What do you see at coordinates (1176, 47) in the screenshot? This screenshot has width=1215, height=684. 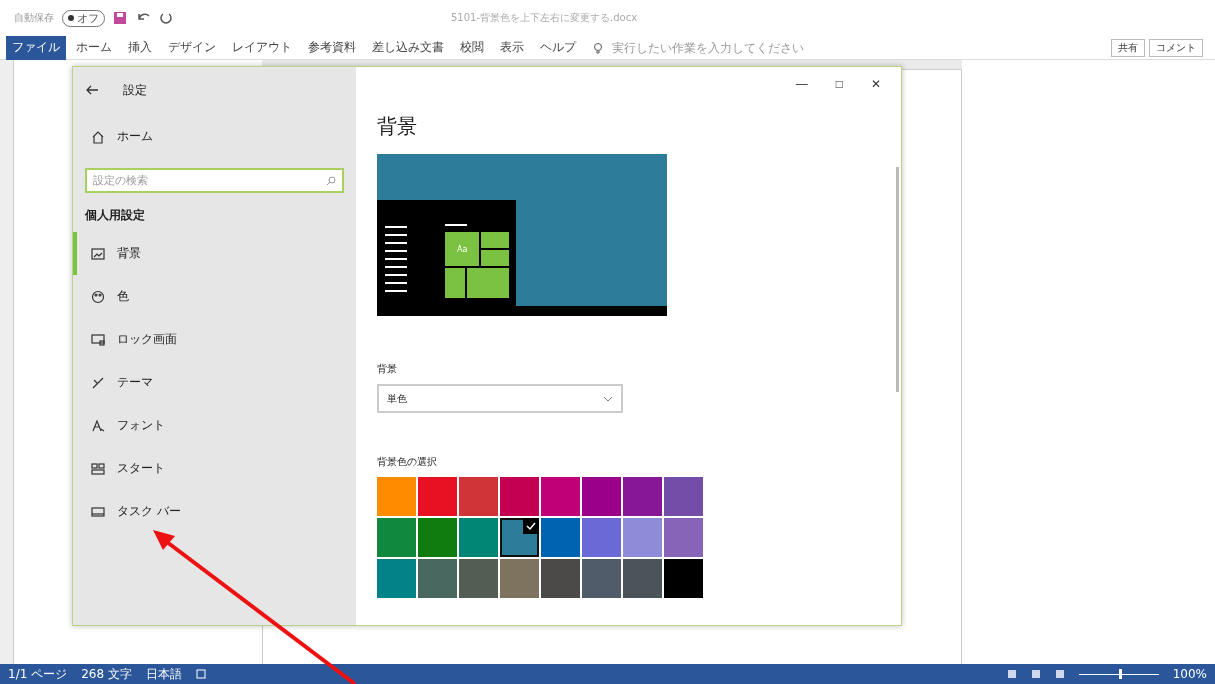 I see `comment-button: コメント` at bounding box center [1176, 47].